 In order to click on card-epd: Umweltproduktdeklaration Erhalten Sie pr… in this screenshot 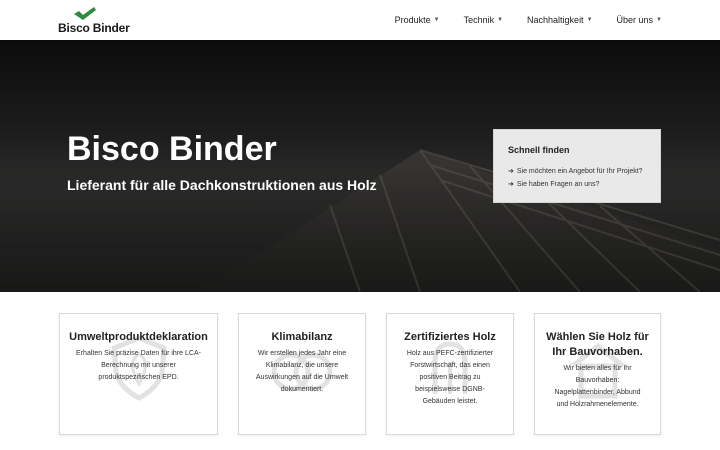, I will do `click(138, 374)`.